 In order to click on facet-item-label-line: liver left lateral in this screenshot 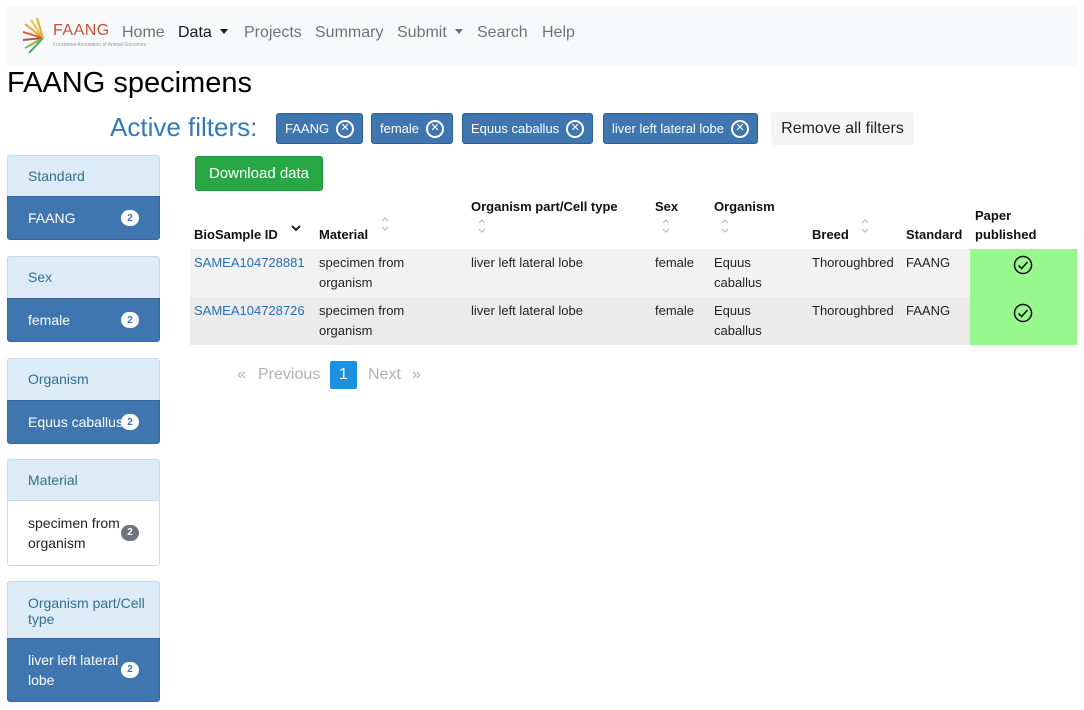, I will do `click(73, 660)`.